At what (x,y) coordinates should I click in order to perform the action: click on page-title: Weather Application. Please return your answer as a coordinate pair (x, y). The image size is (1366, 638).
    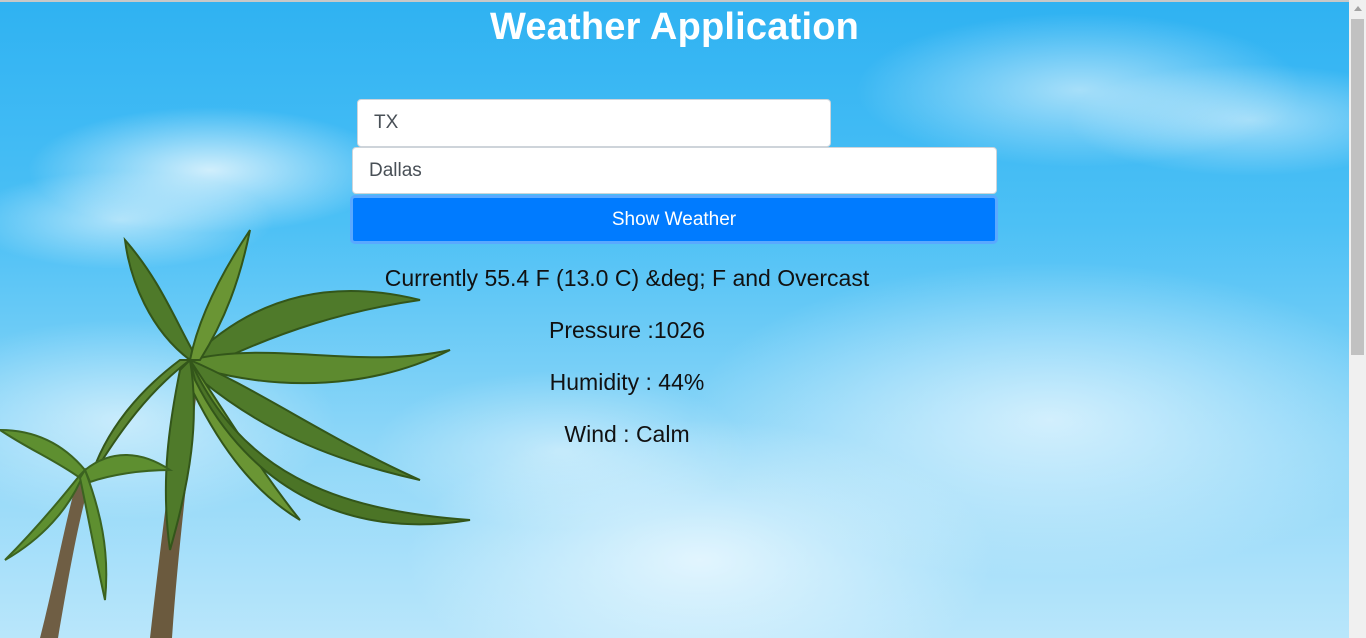
    Looking at the image, I should click on (674, 27).